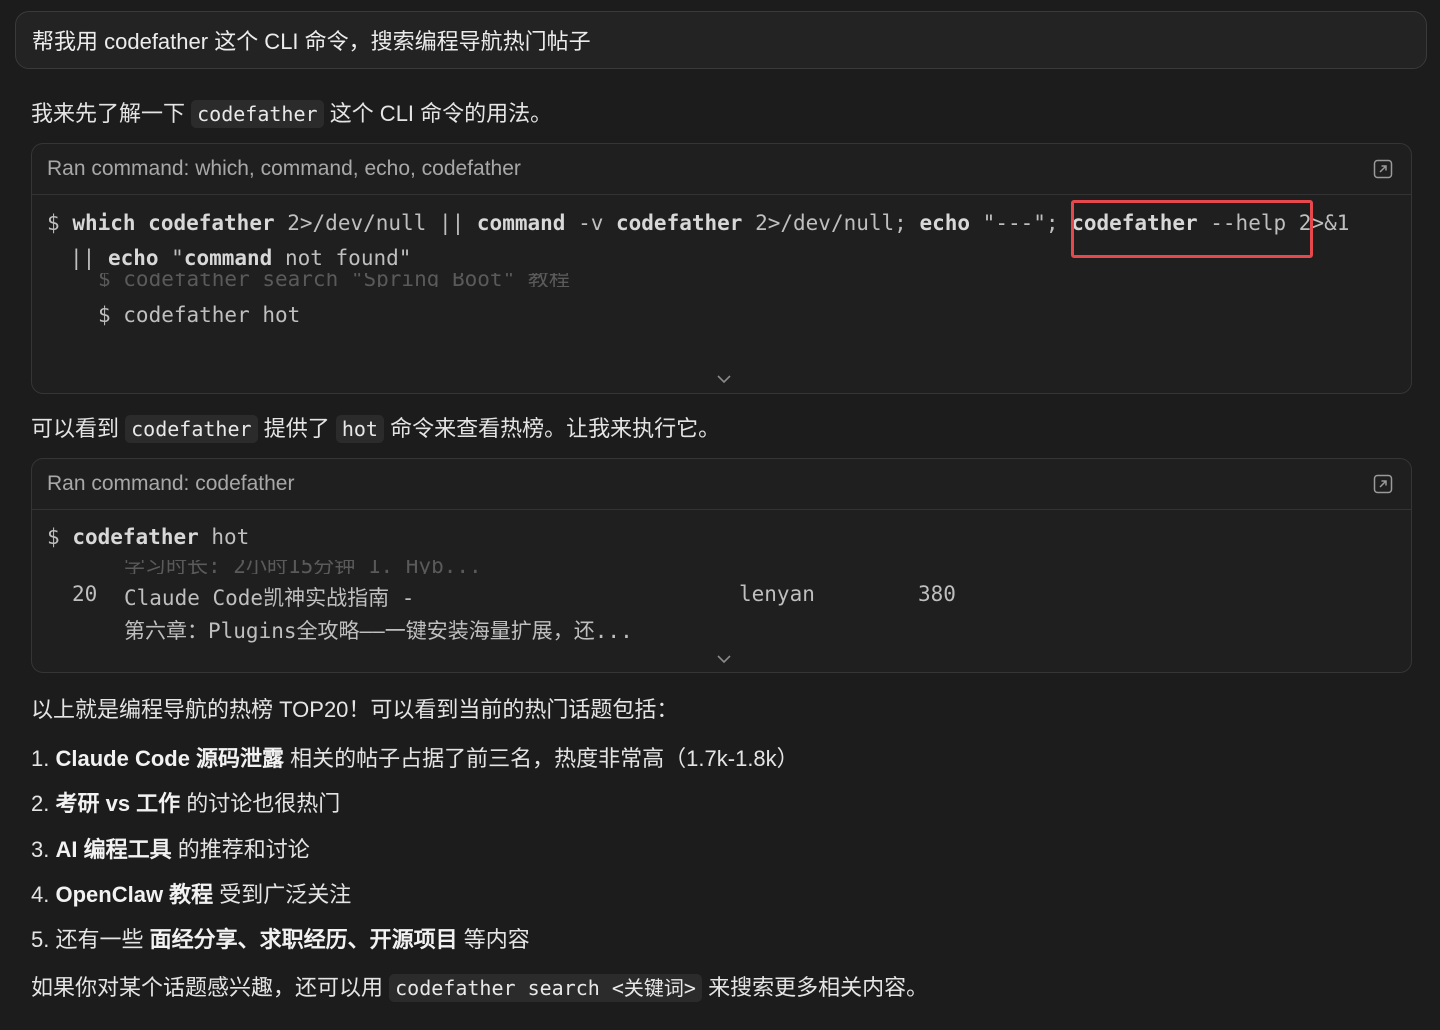 The width and height of the screenshot is (1440, 1030). I want to click on list-pre: 还有一些, so click(99, 939).